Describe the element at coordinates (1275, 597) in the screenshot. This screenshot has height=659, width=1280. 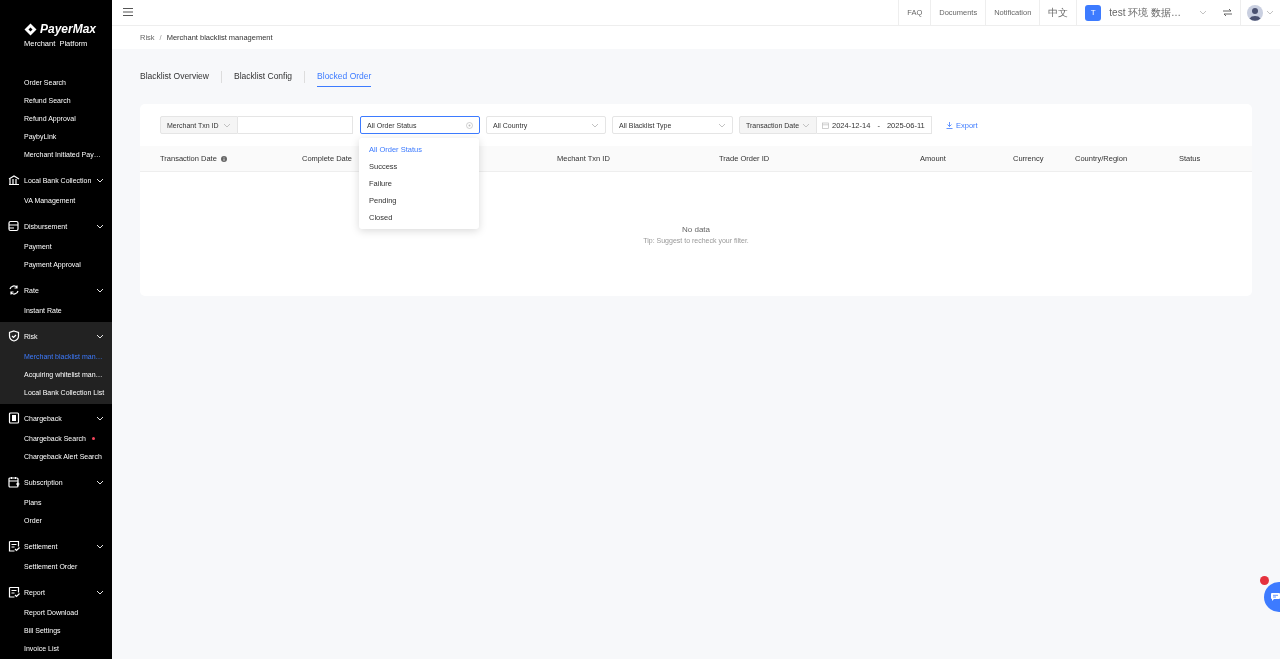
I see `chat-icon` at that location.